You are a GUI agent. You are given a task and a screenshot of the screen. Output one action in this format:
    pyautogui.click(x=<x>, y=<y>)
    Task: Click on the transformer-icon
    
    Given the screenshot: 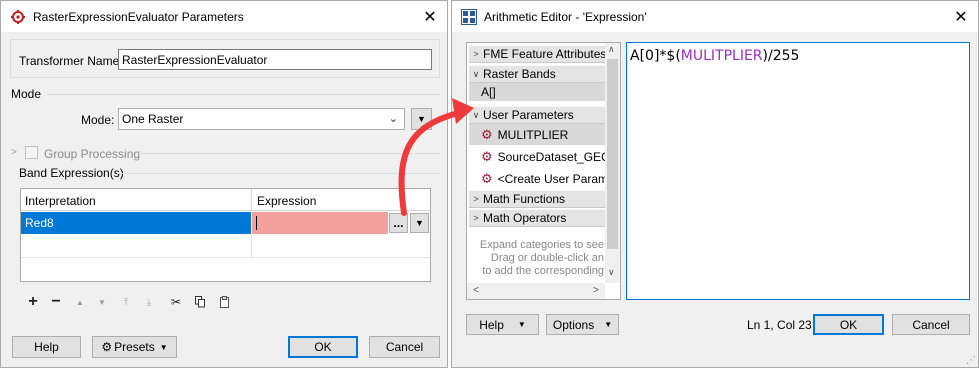 What is the action you would take?
    pyautogui.click(x=18, y=17)
    